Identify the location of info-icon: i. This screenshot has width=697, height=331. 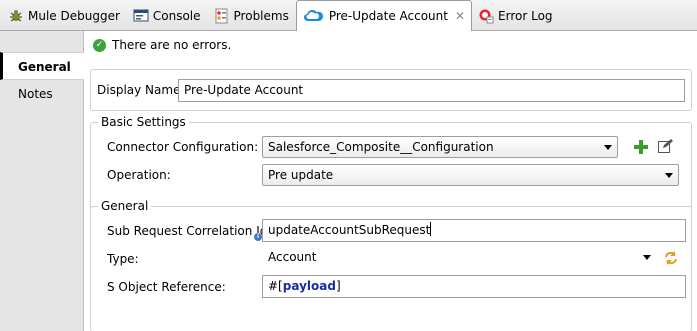
(258, 237).